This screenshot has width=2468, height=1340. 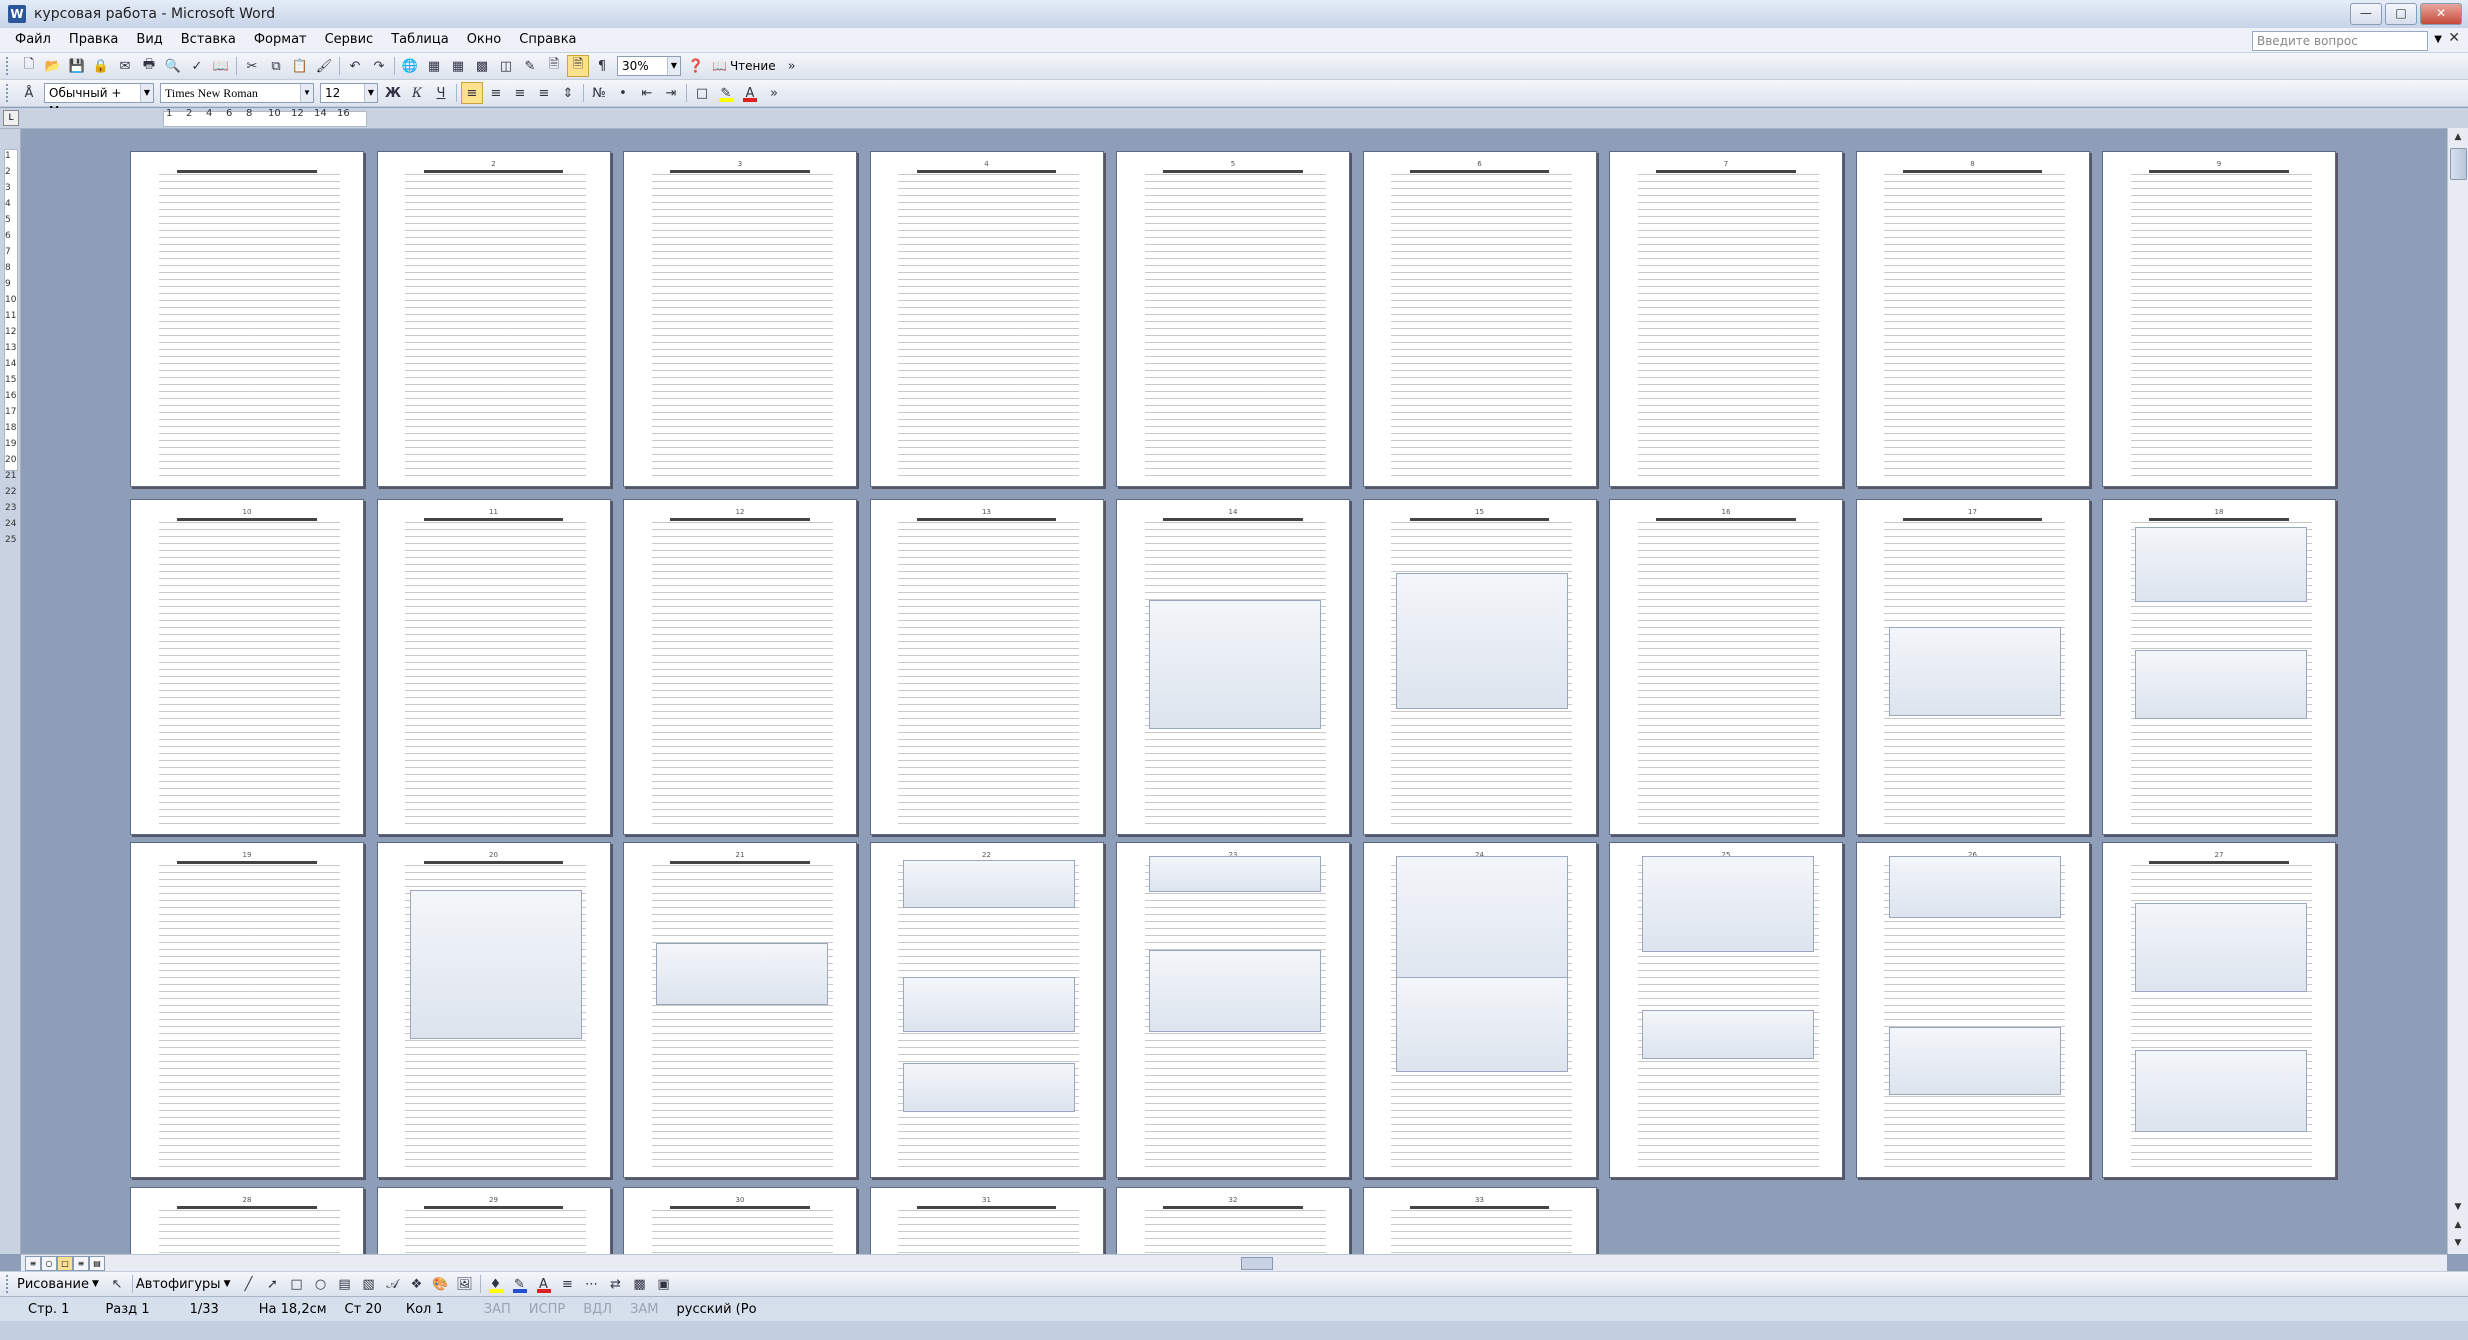 What do you see at coordinates (417, 1284) in the screenshot?
I see `diagram-icon: ❖` at bounding box center [417, 1284].